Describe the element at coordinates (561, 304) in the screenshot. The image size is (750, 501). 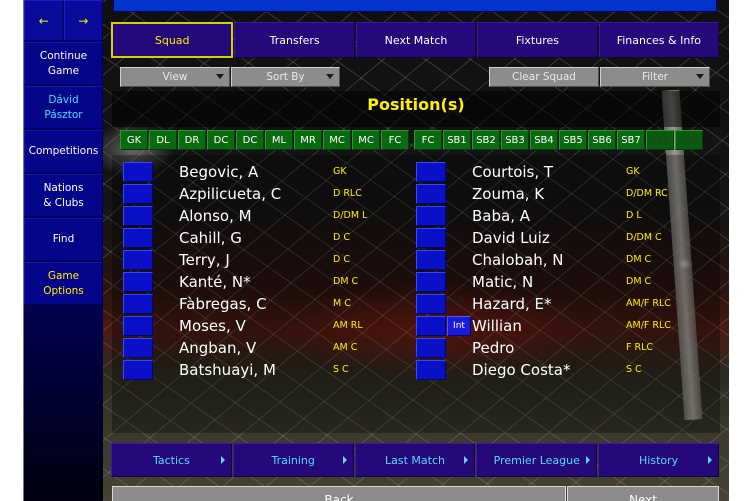
I see `player-row: Hazard, E* AM/F RLC` at that location.